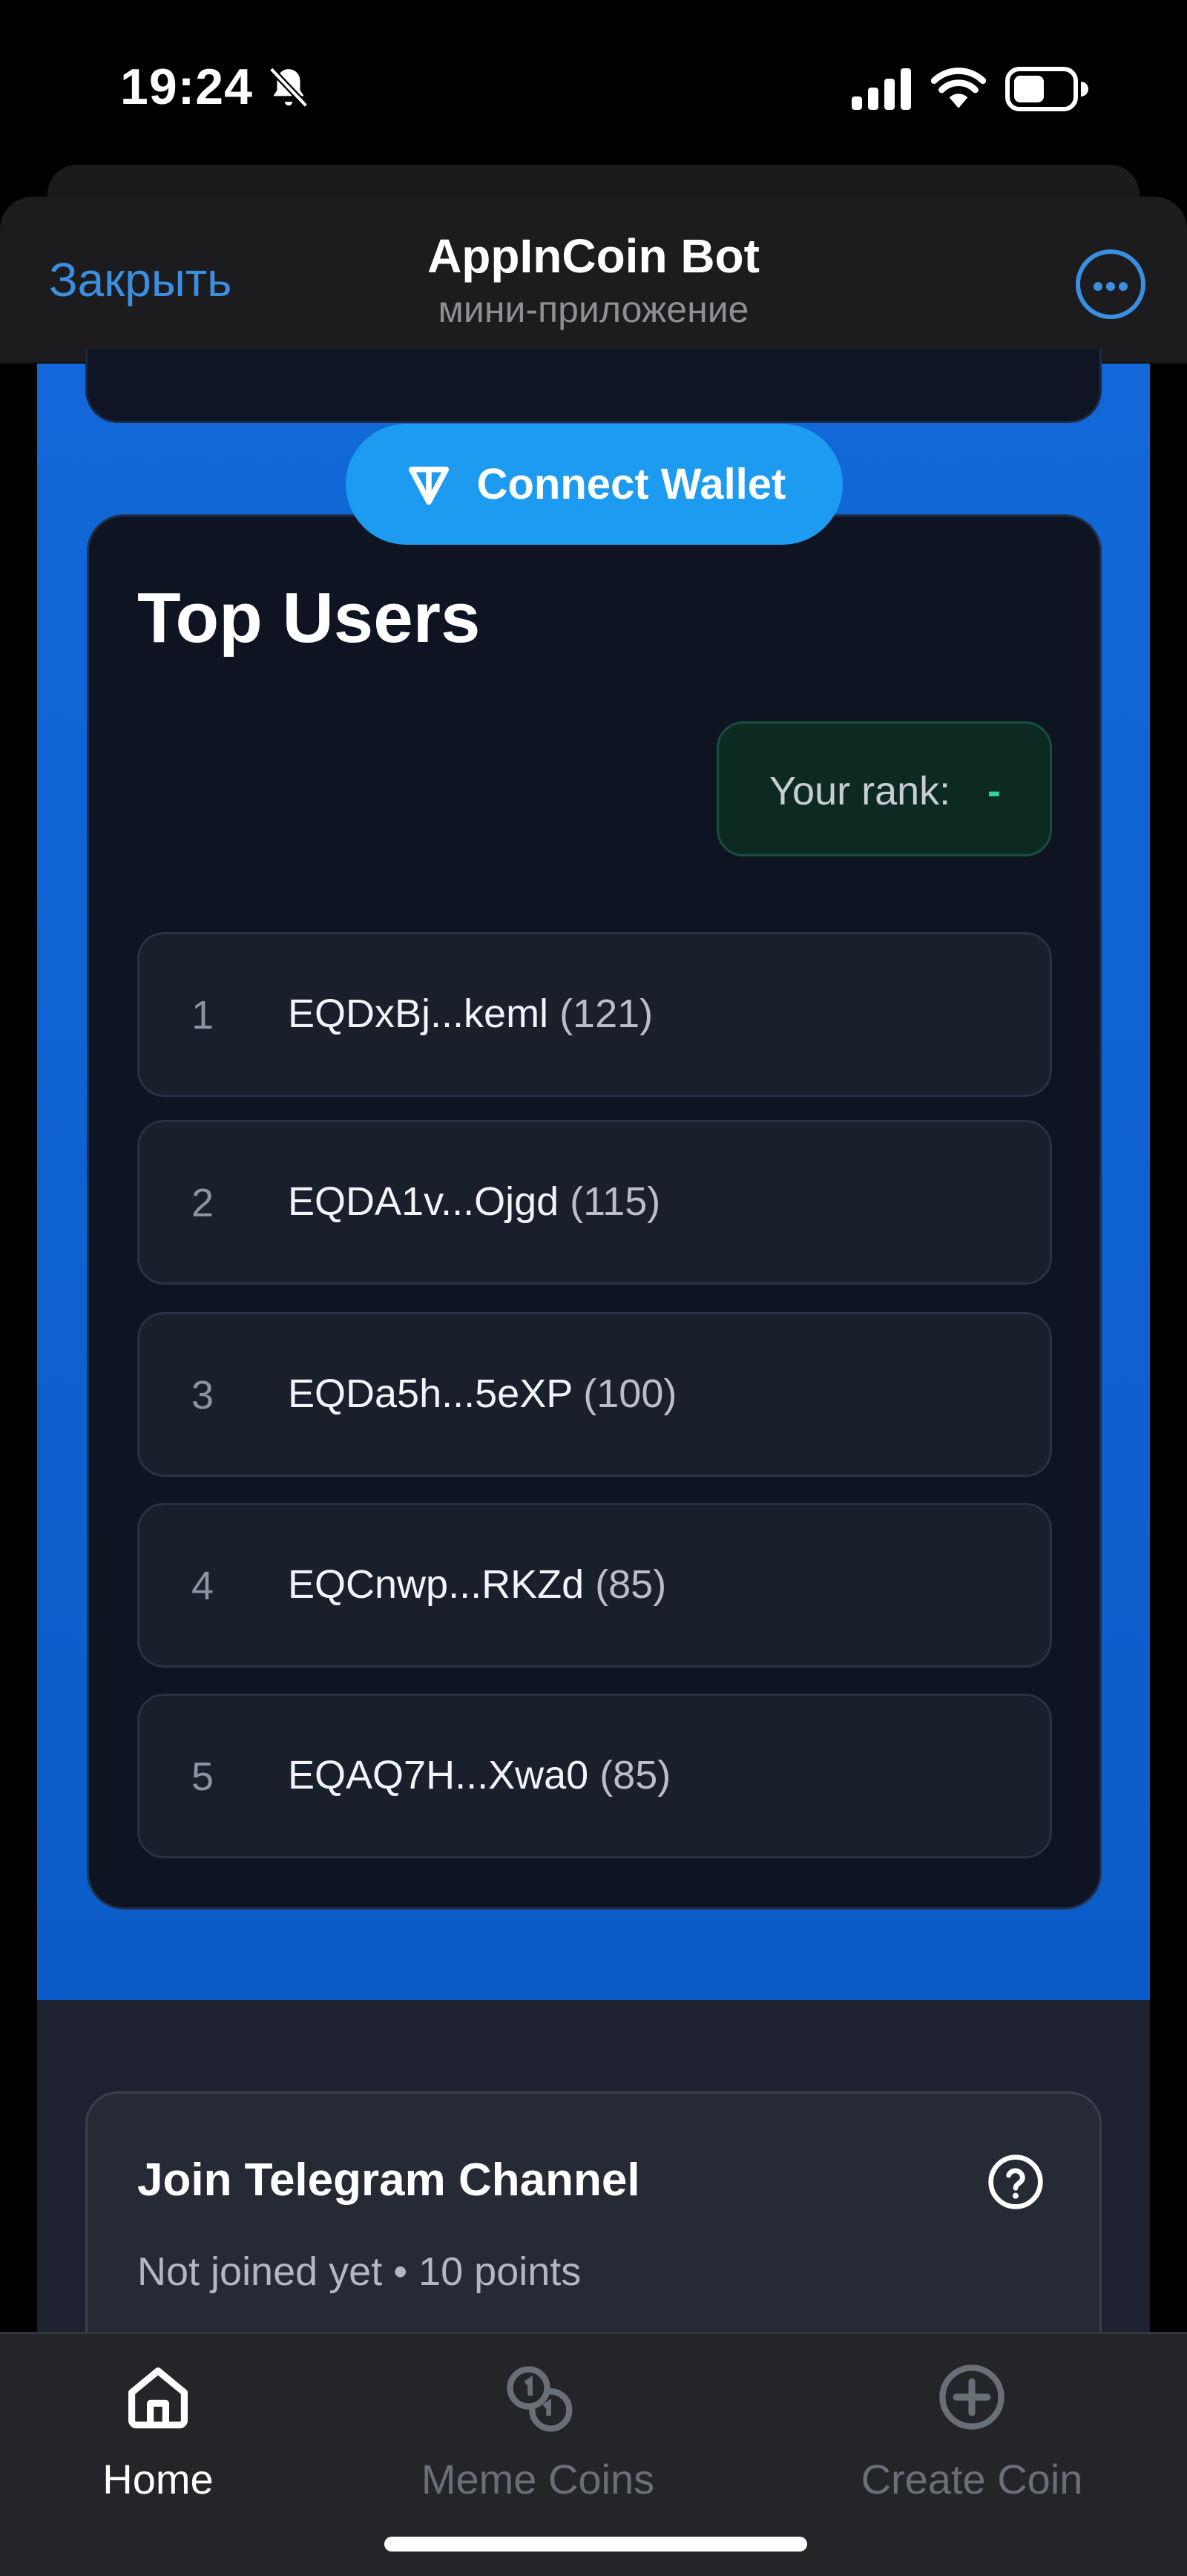  I want to click on ellipsis-circle-icon, so click(1110, 284).